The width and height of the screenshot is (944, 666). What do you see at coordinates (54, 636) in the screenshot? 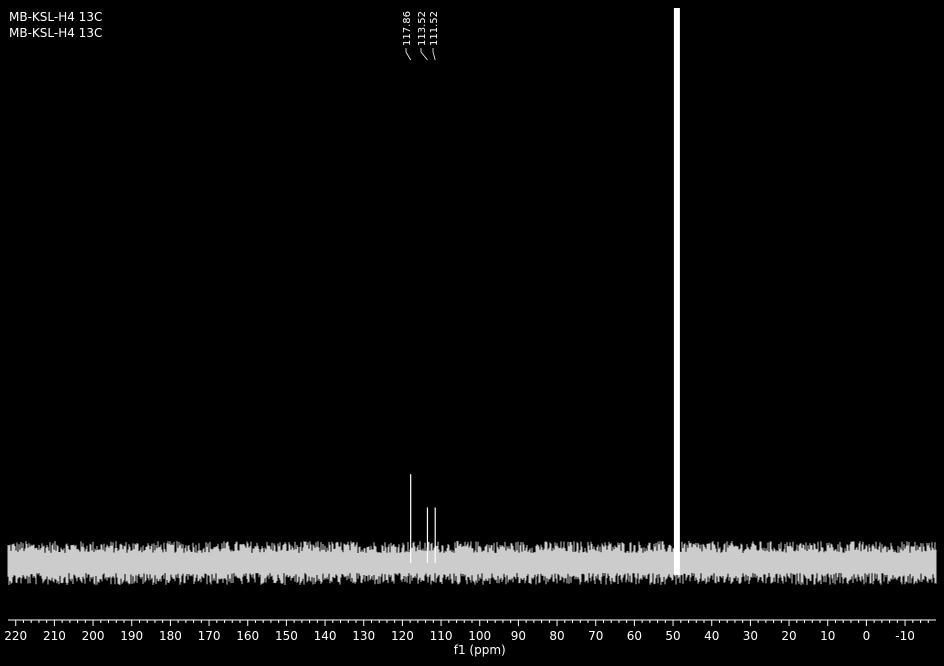
I see `x-tick-label: 210` at bounding box center [54, 636].